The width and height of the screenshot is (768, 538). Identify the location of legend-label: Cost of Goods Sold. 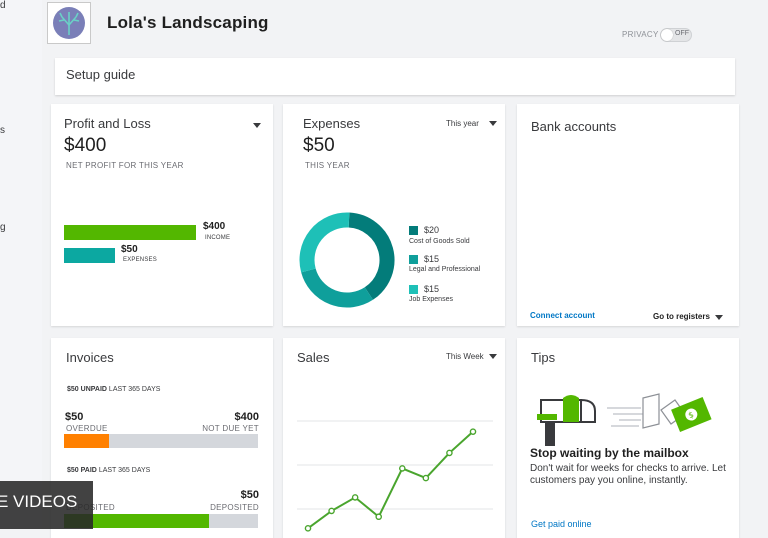
(439, 241).